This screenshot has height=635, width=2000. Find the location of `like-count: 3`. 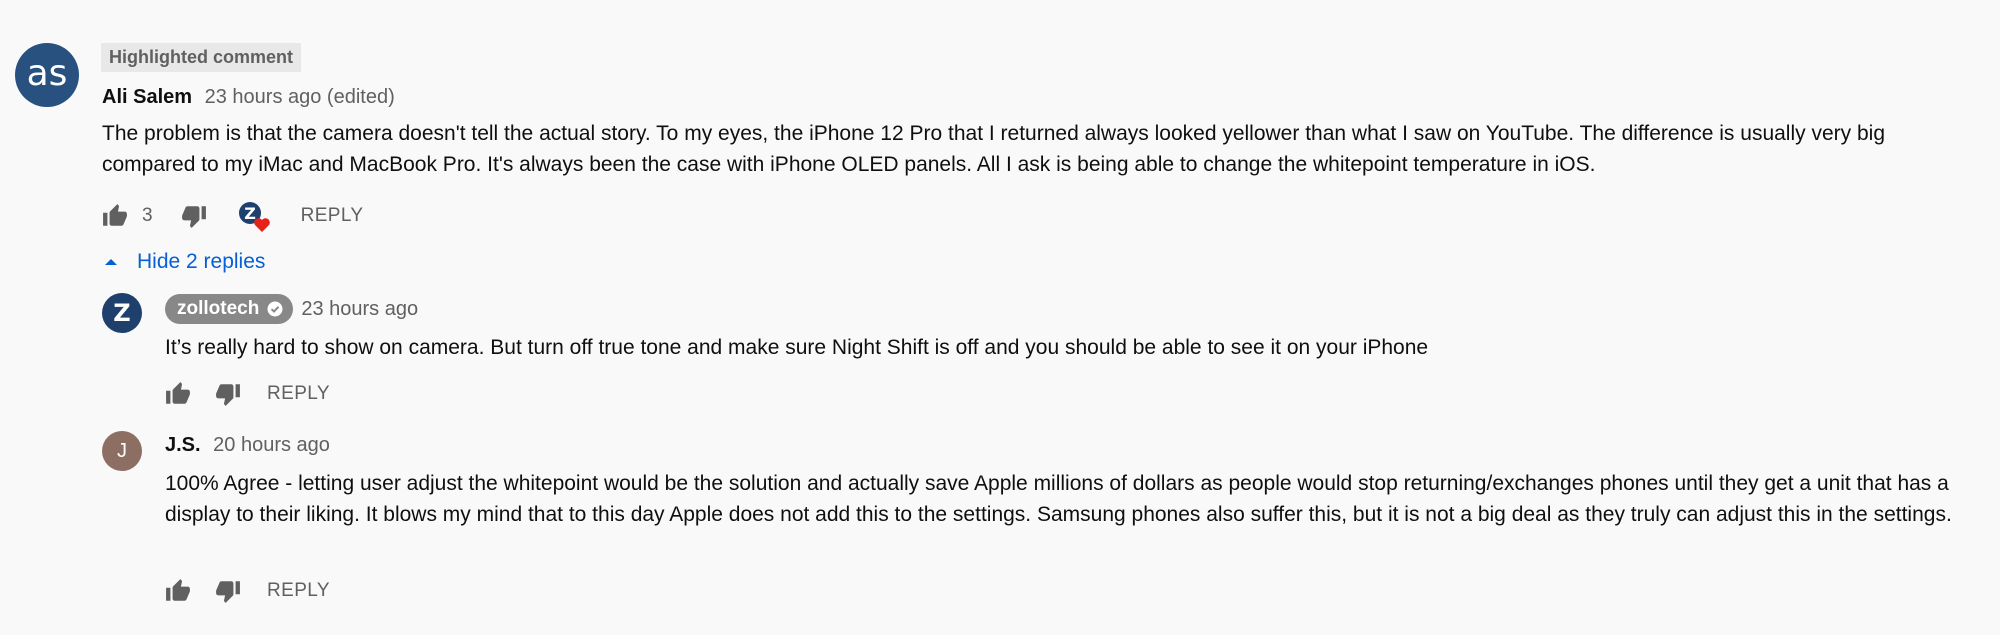

like-count: 3 is located at coordinates (147, 215).